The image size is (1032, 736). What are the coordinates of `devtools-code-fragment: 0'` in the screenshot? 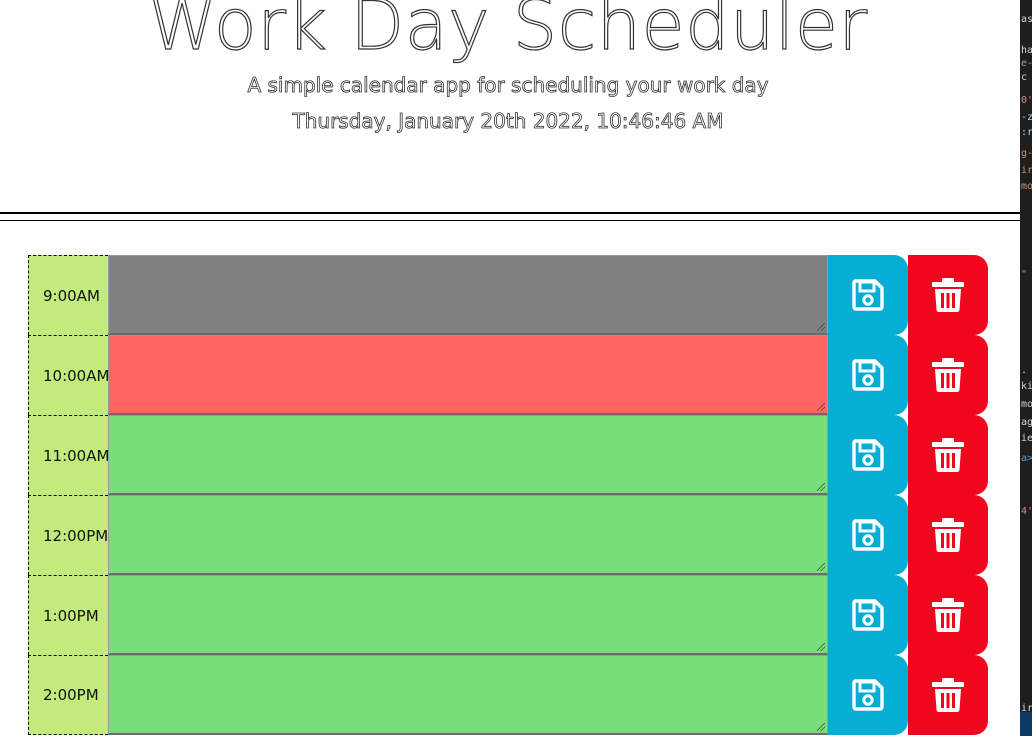 It's located at (1026, 100).